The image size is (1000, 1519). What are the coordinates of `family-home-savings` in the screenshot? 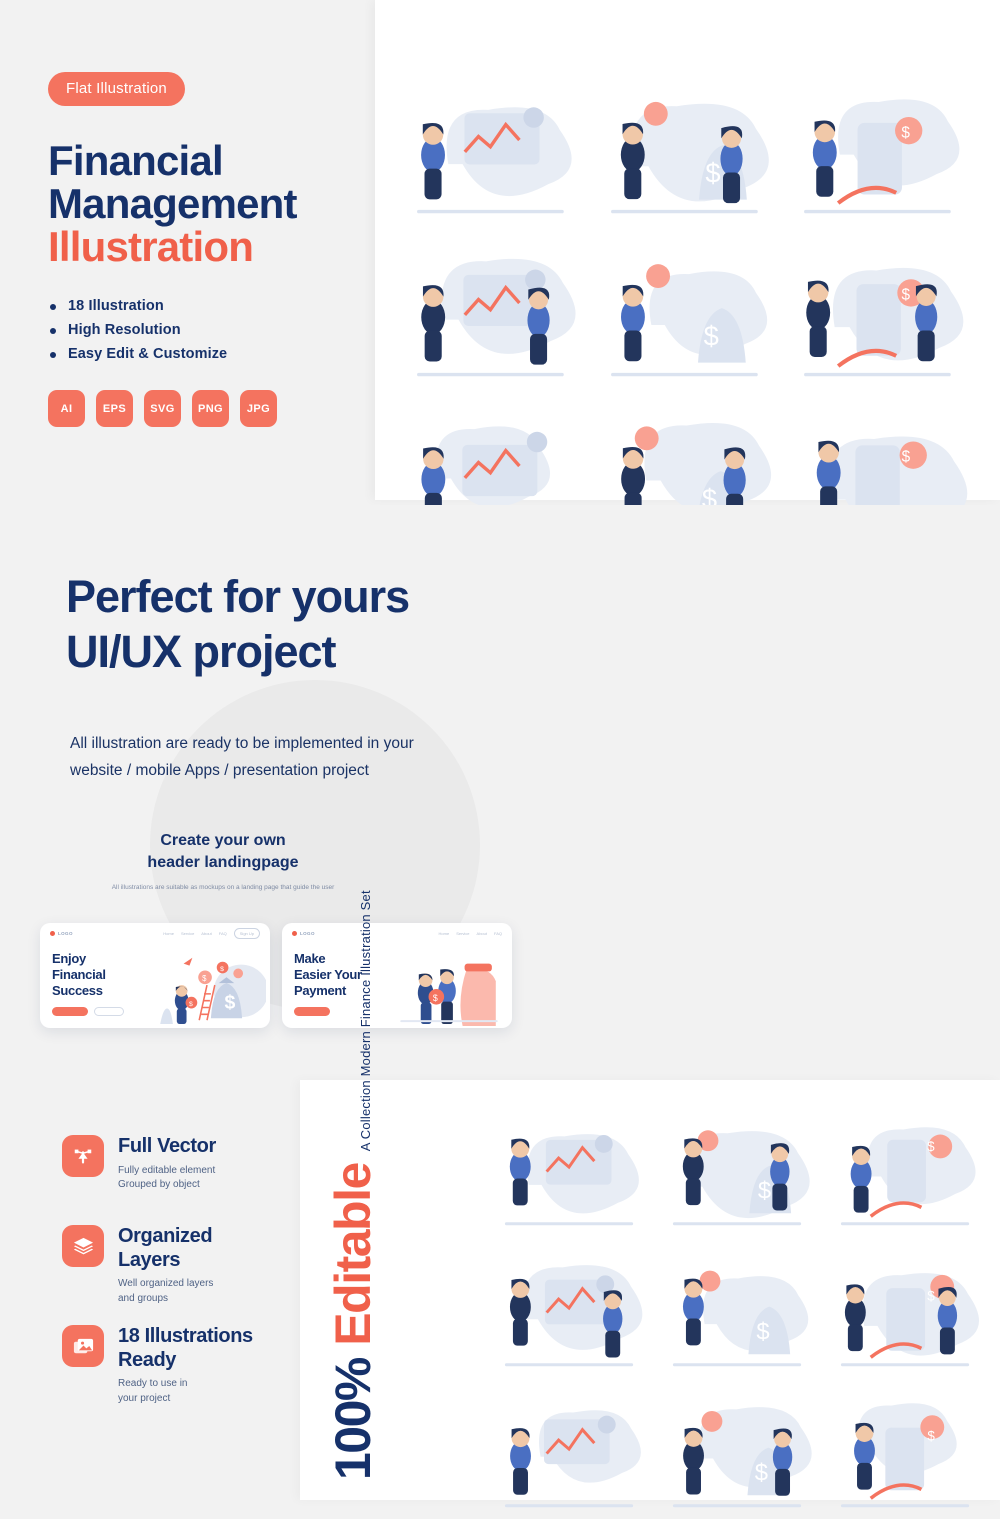 It's located at (573, 1316).